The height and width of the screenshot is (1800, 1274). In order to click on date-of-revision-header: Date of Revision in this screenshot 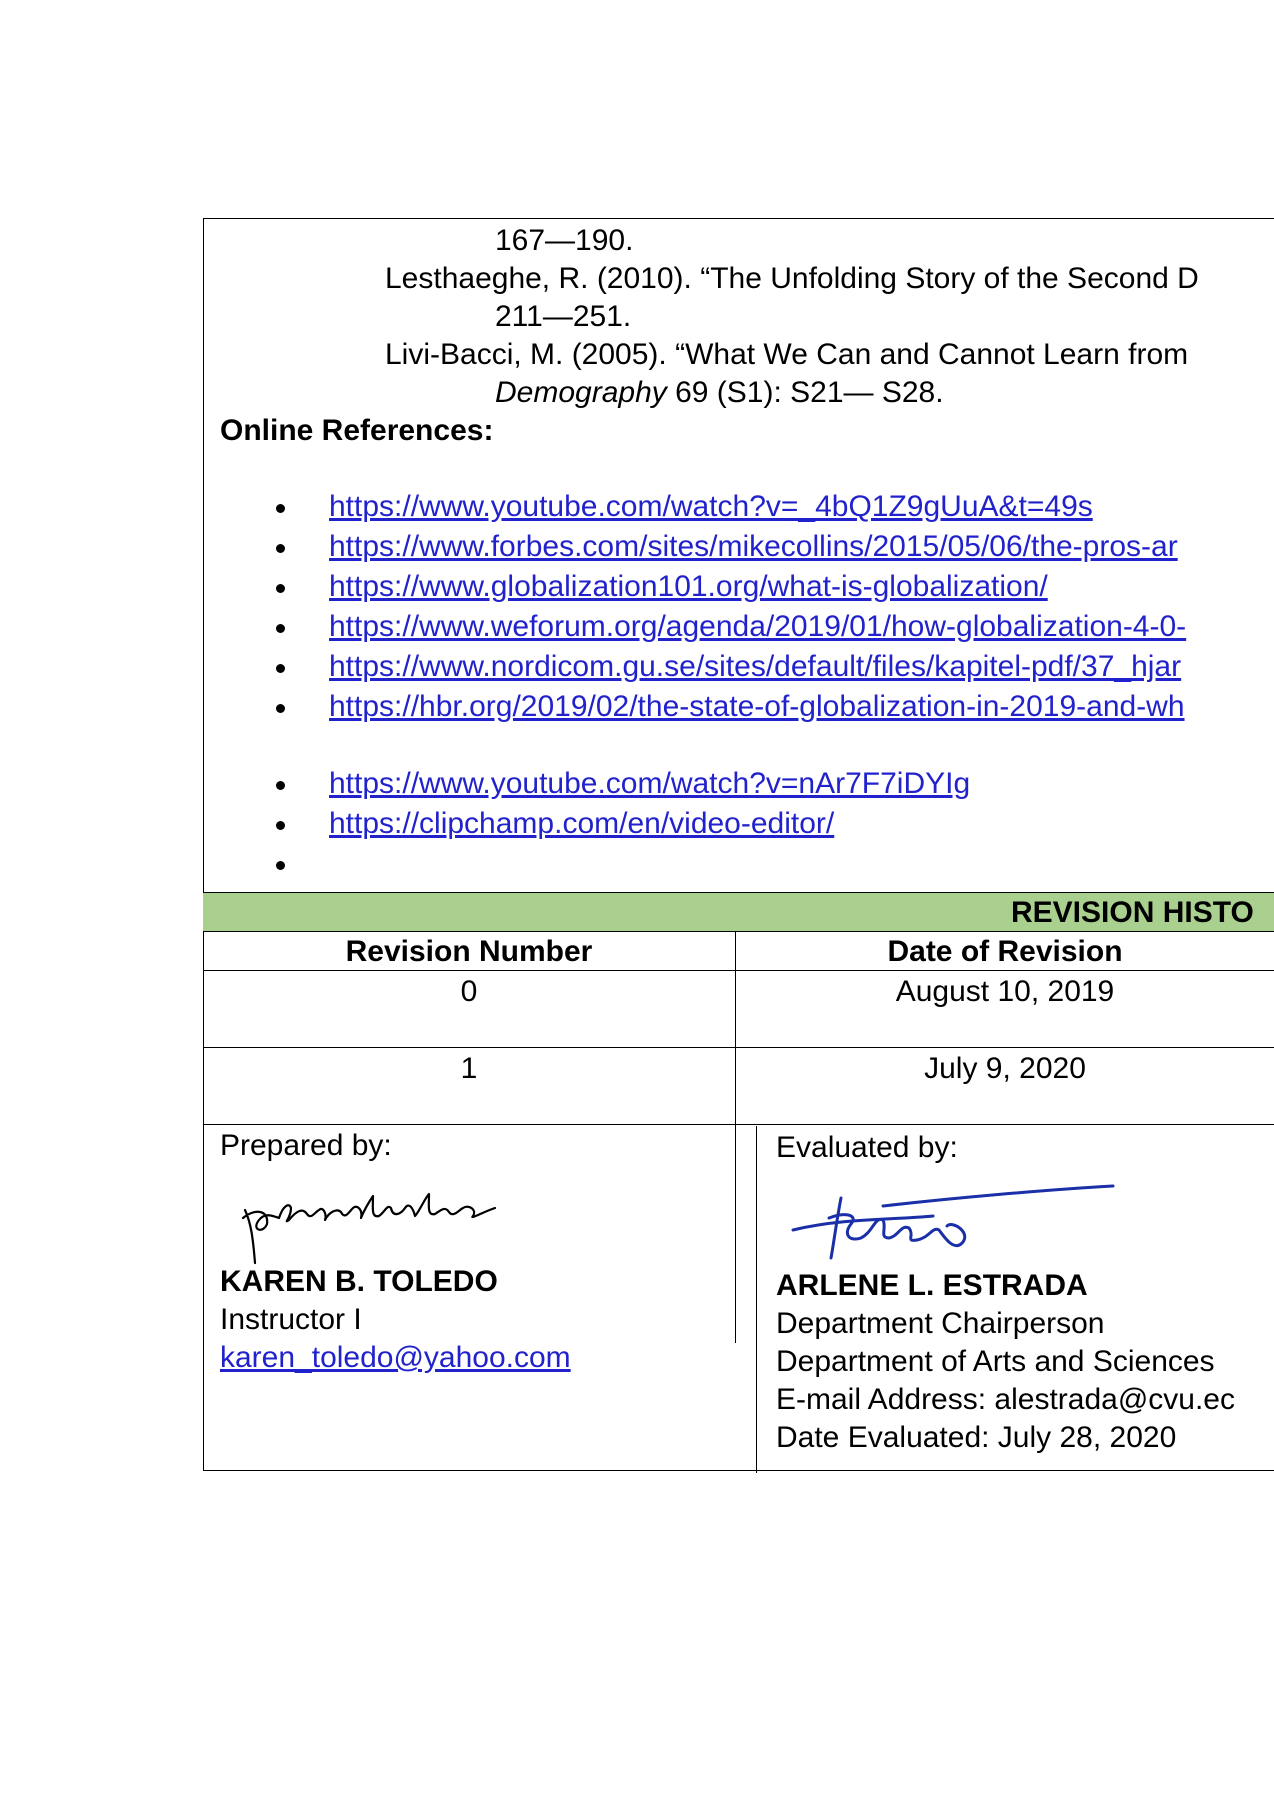, I will do `click(1005, 951)`.